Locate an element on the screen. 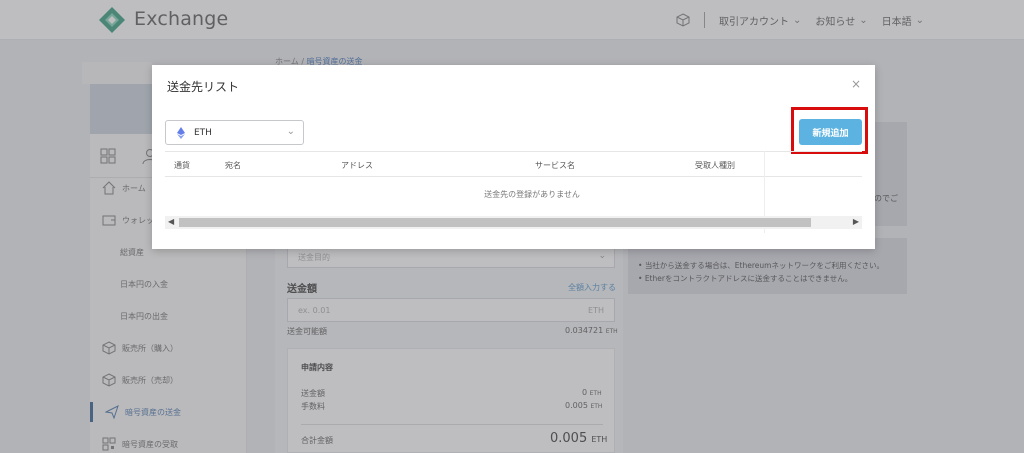 This screenshot has height=453, width=1024. ethereum-icon is located at coordinates (181, 132).